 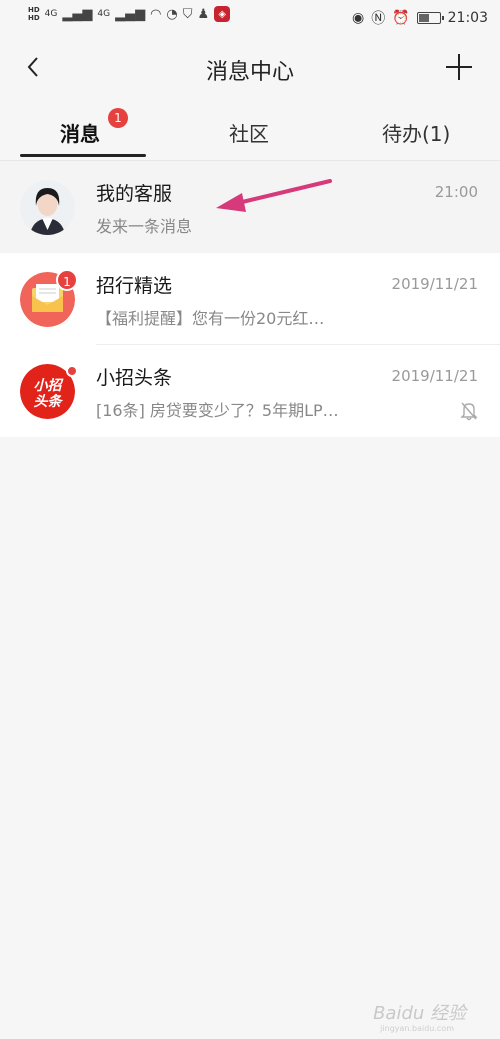 I want to click on customer-service-avatar, so click(x=47, y=207).